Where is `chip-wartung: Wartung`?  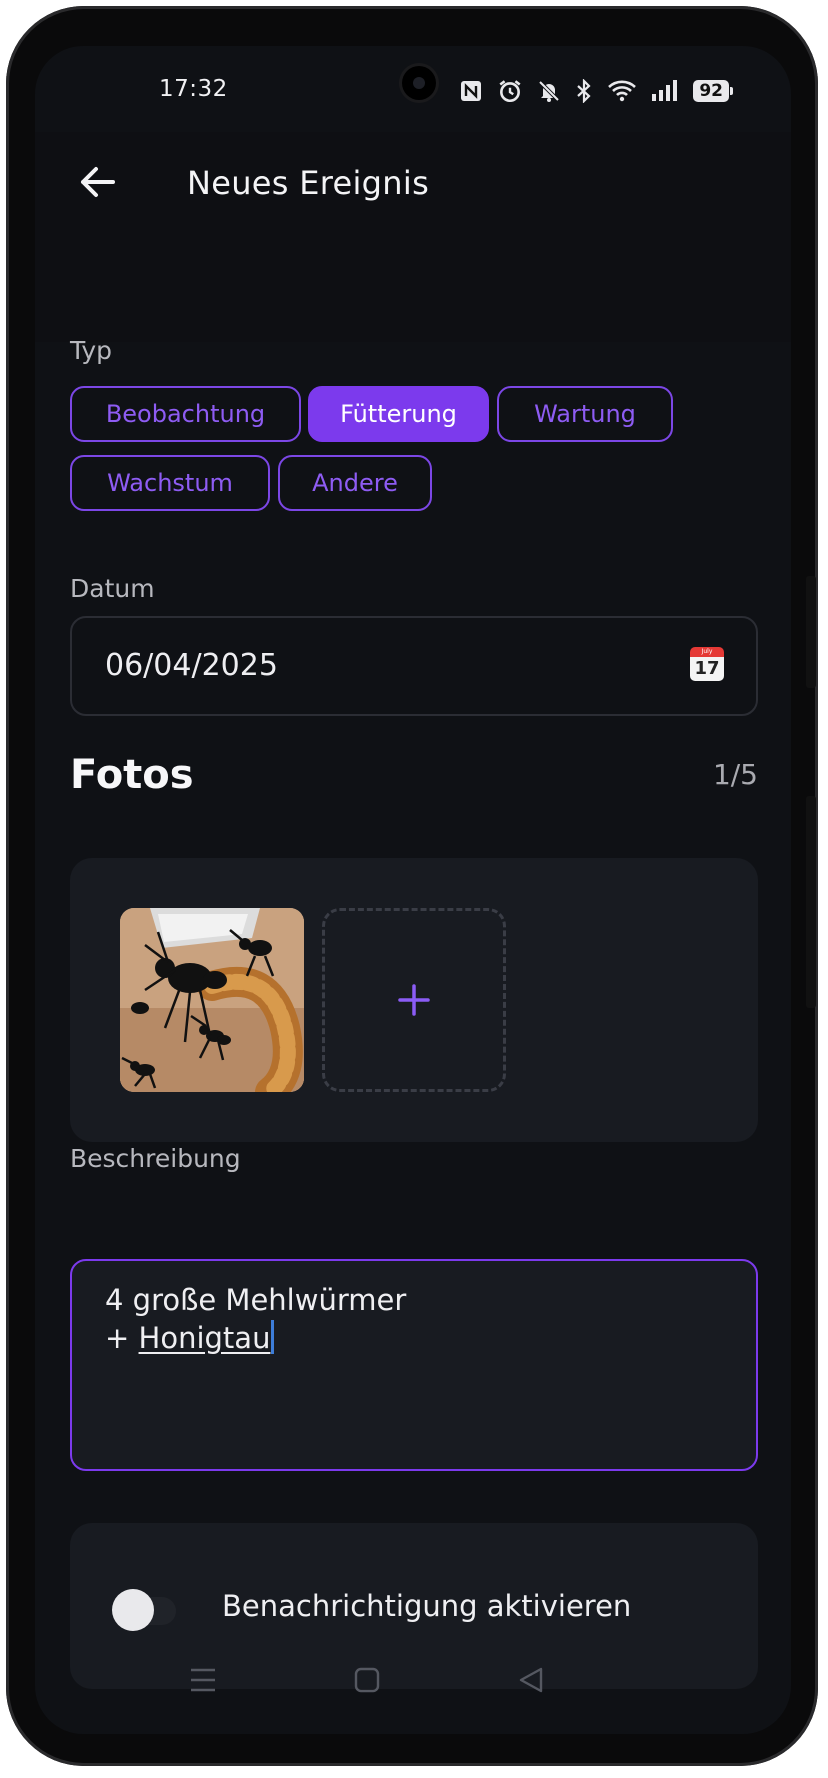
chip-wartung: Wartung is located at coordinates (585, 414).